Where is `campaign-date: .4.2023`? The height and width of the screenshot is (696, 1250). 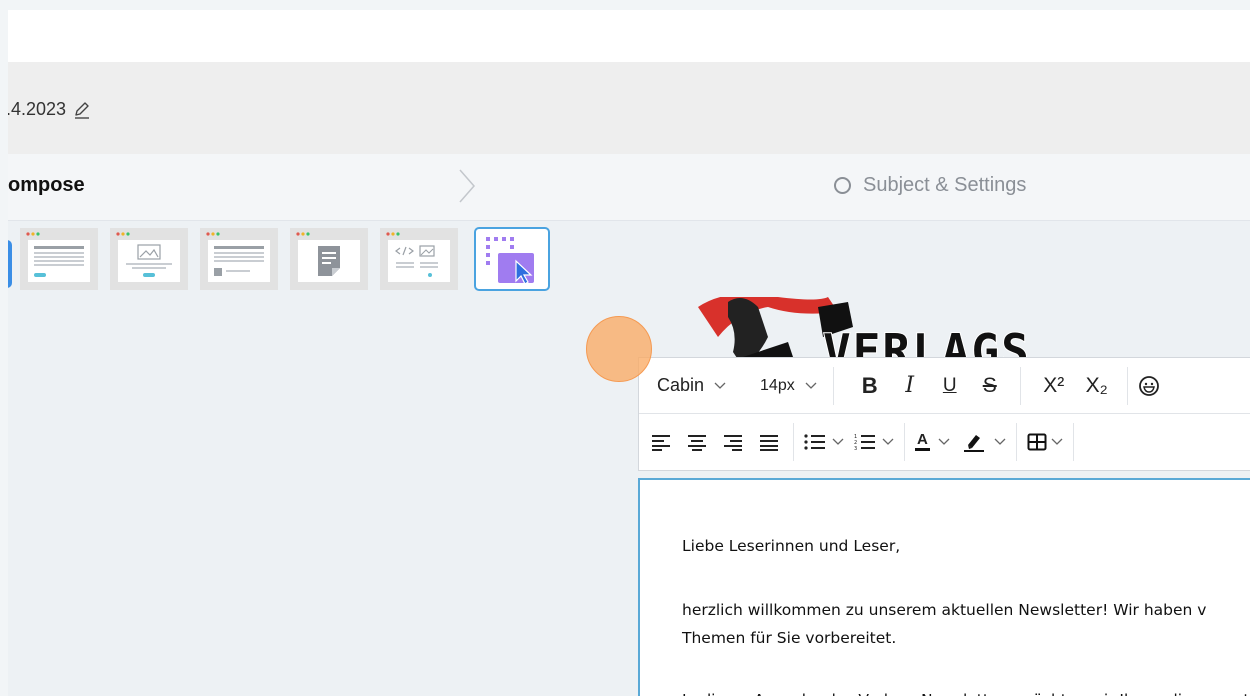 campaign-date: .4.2023 is located at coordinates (50, 109).